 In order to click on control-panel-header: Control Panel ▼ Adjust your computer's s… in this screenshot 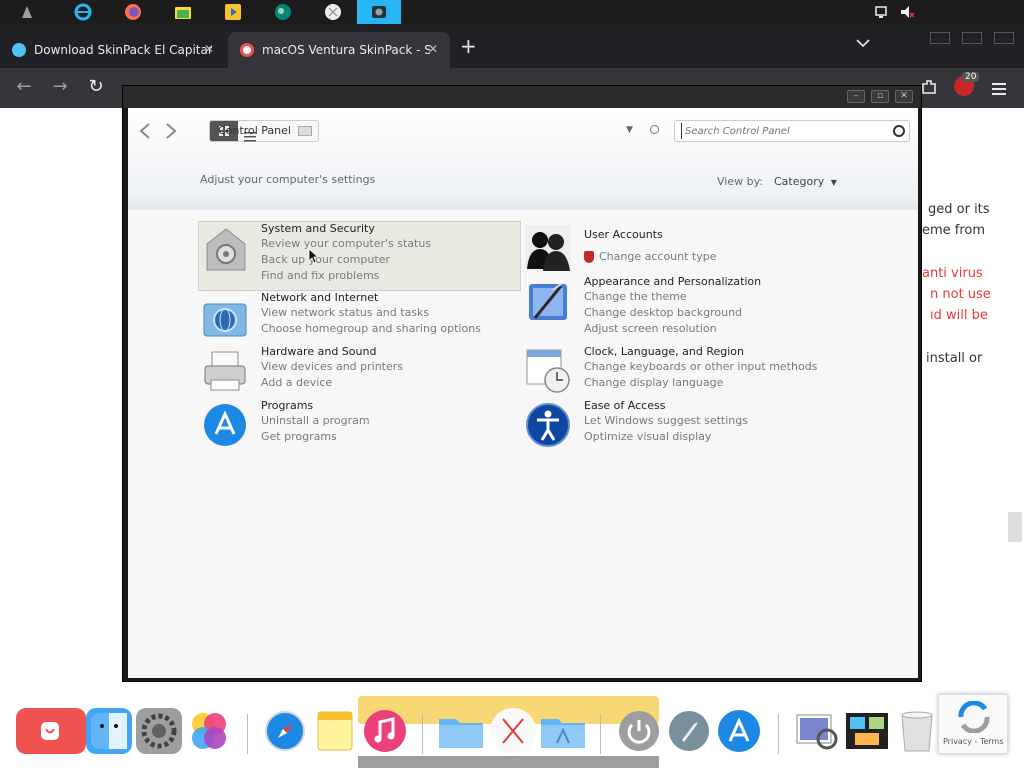, I will do `click(523, 159)`.